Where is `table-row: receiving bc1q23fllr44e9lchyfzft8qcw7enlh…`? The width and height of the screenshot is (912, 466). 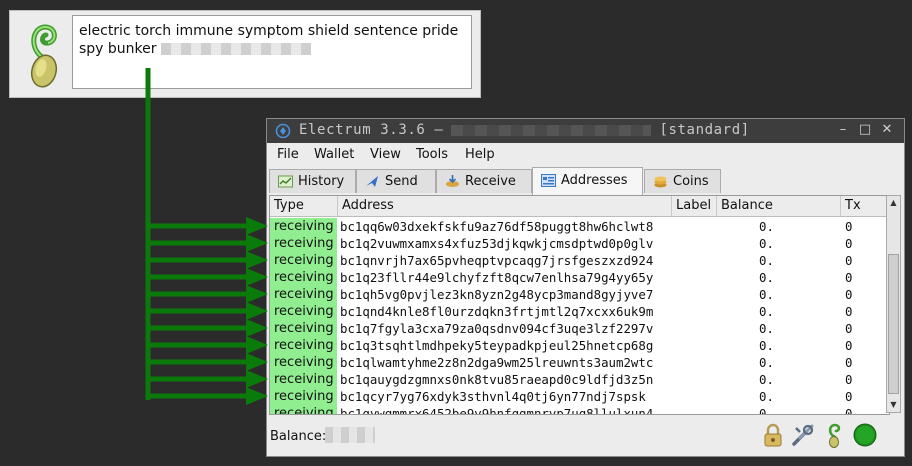 table-row: receiving bc1q23fllr44e9lchyfzft8qcw7enlh… is located at coordinates (579, 277).